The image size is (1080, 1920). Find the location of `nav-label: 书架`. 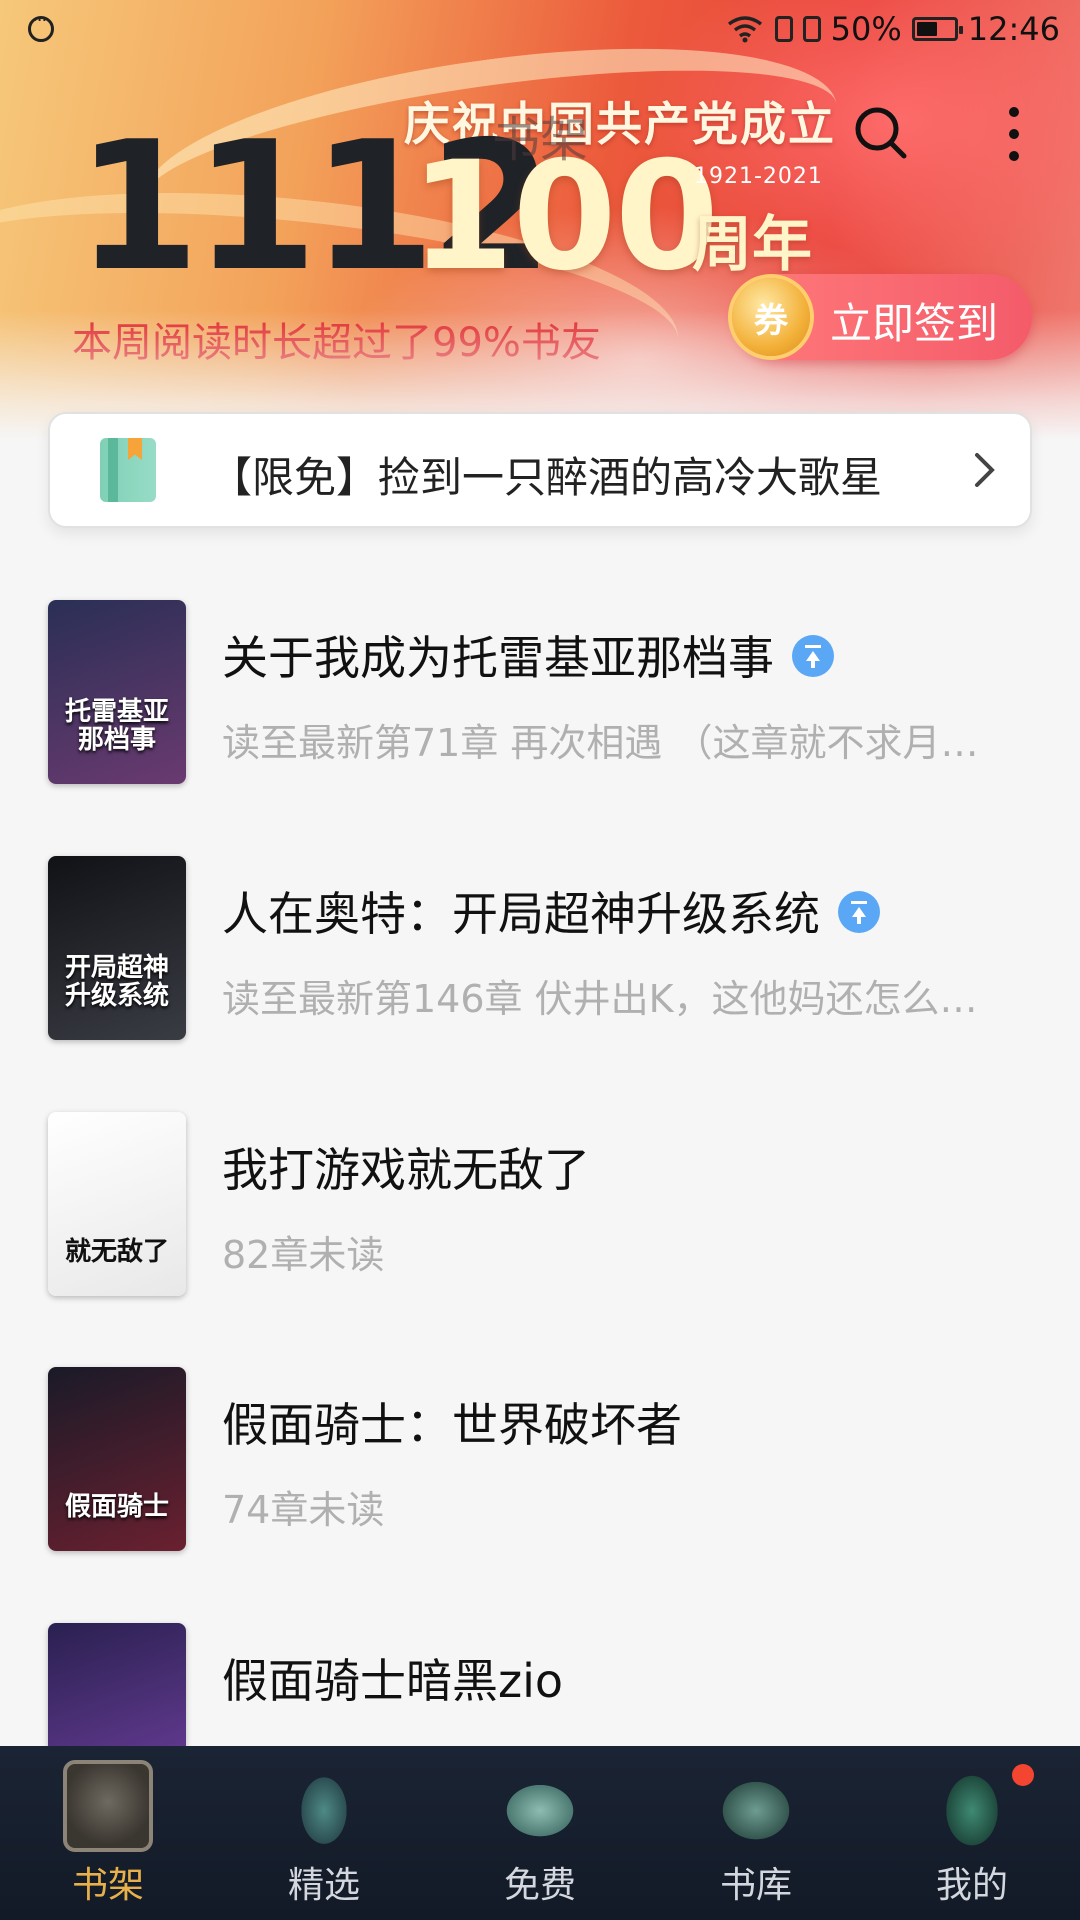

nav-label: 书架 is located at coordinates (107, 1885).